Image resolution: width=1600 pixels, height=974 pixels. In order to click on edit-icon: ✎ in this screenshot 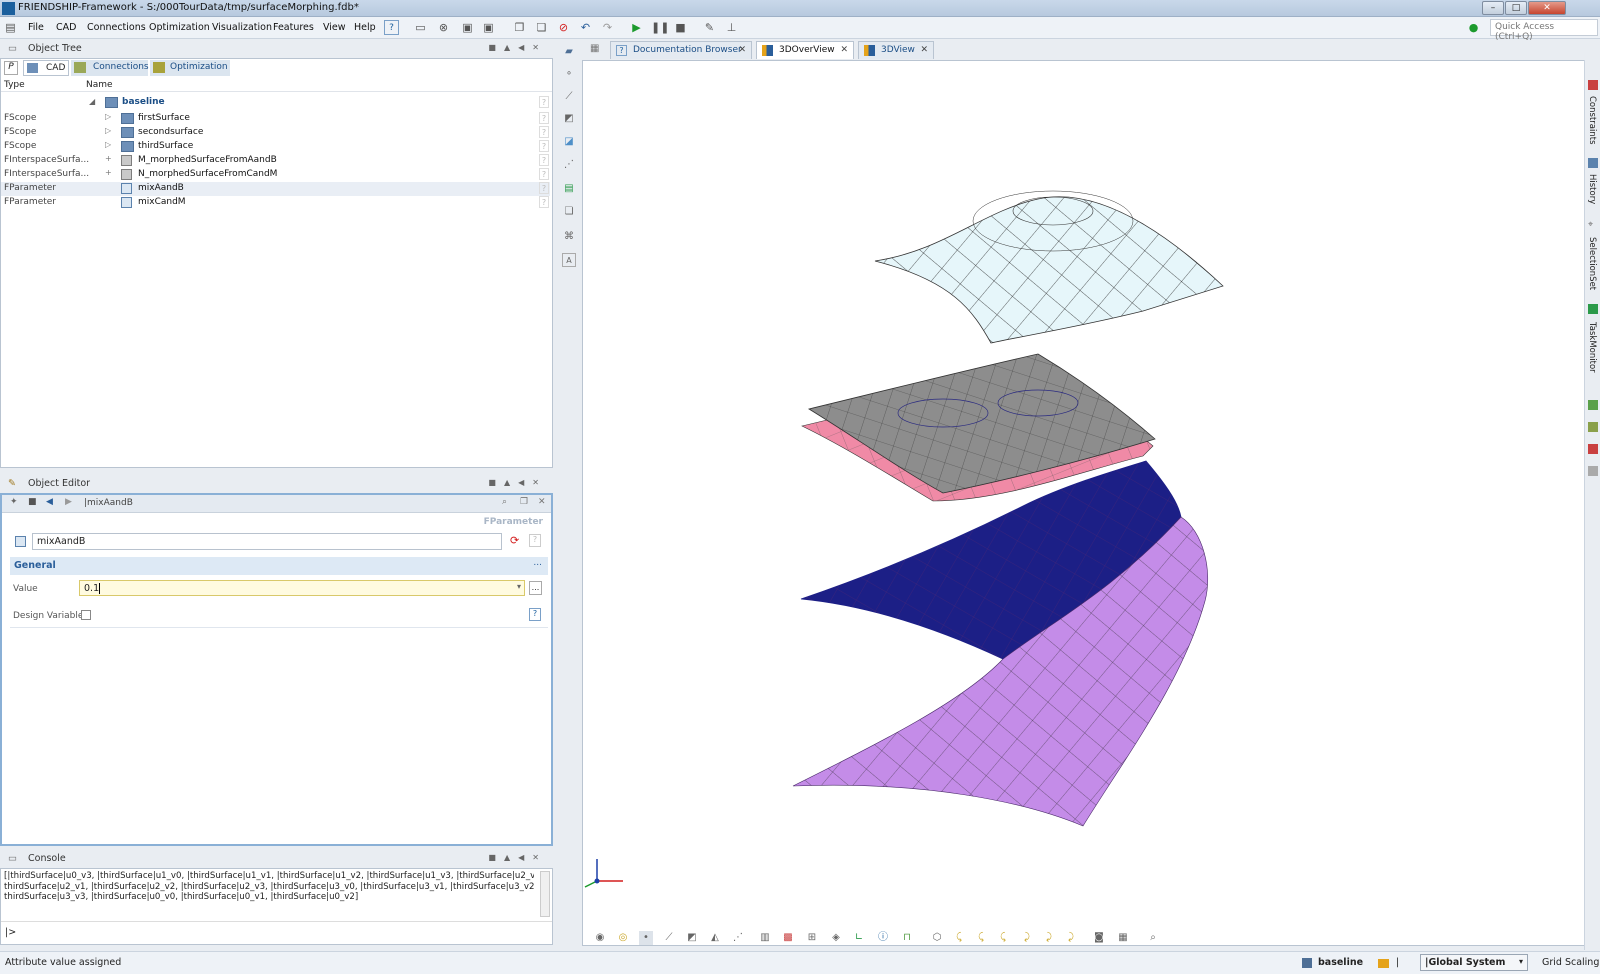, I will do `click(709, 27)`.